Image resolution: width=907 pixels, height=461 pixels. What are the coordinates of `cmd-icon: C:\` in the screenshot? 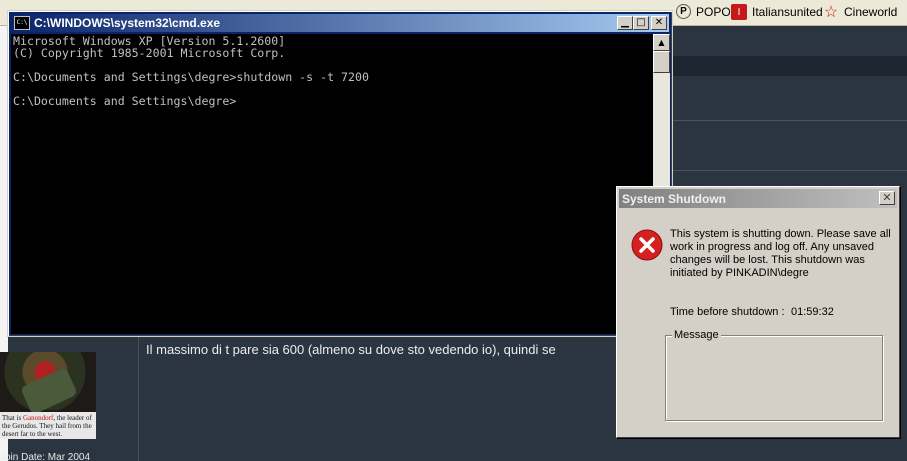 It's located at (22, 23).